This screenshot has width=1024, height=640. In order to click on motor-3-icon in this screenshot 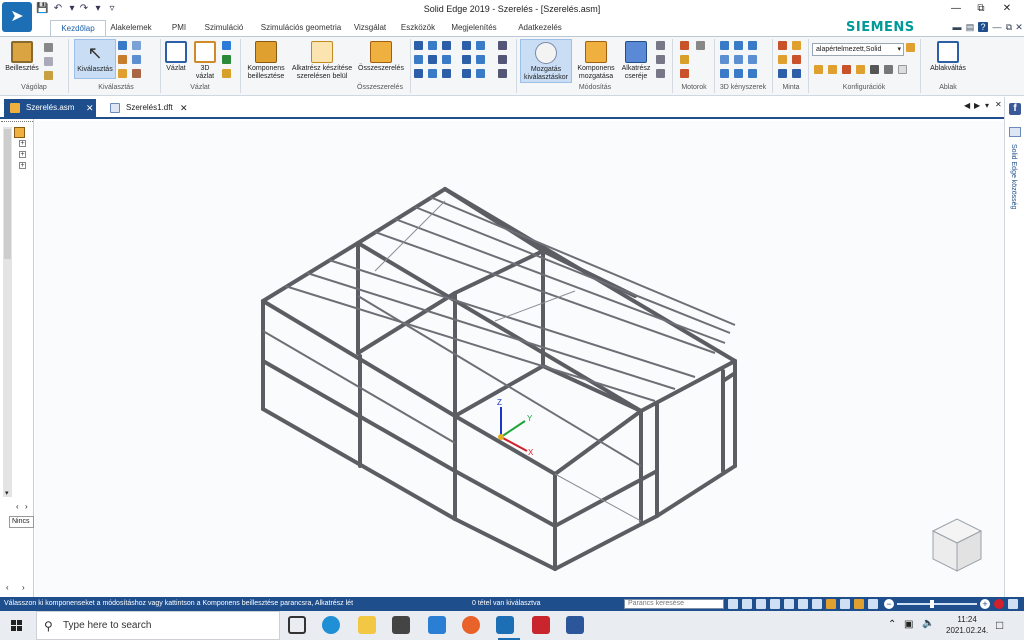, I will do `click(684, 59)`.